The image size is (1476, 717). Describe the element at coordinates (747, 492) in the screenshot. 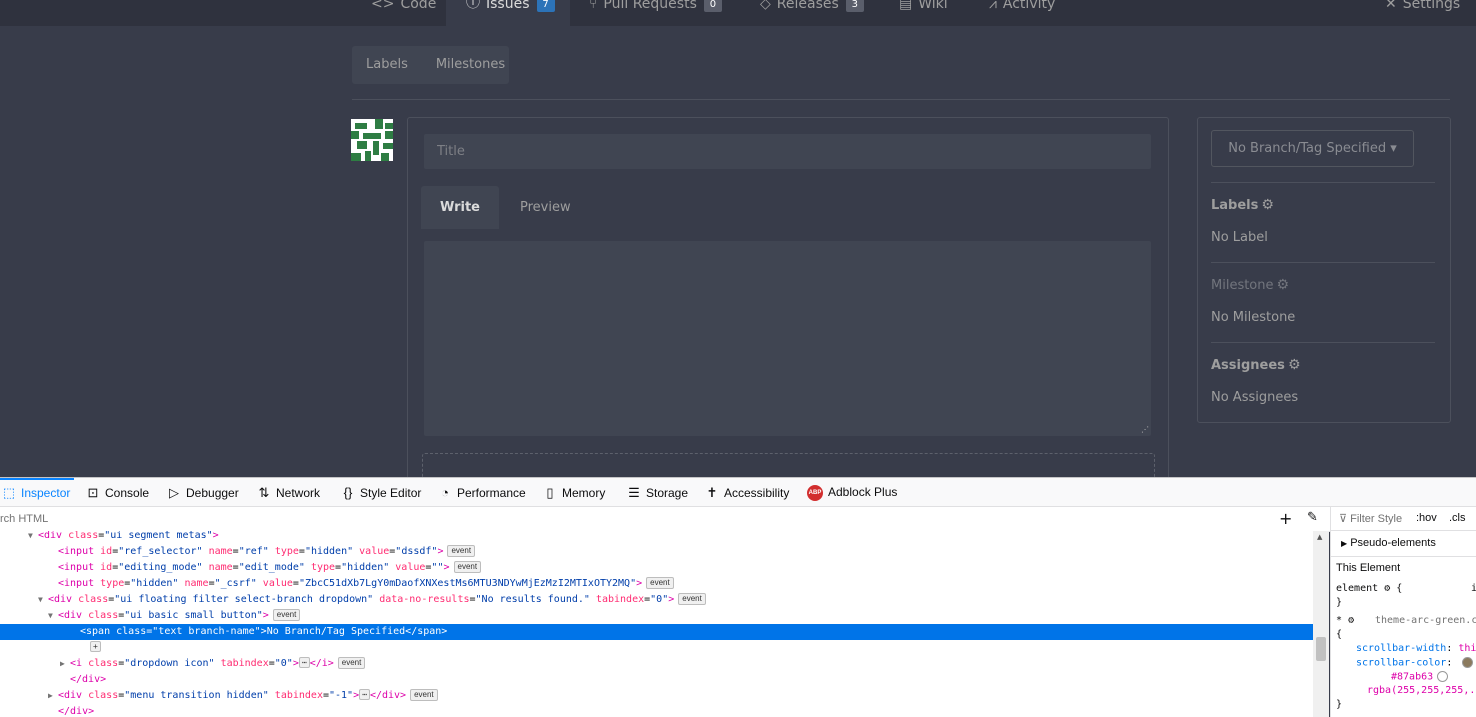

I see `devtools-tab-accessibility: ✝ Accessibility` at that location.